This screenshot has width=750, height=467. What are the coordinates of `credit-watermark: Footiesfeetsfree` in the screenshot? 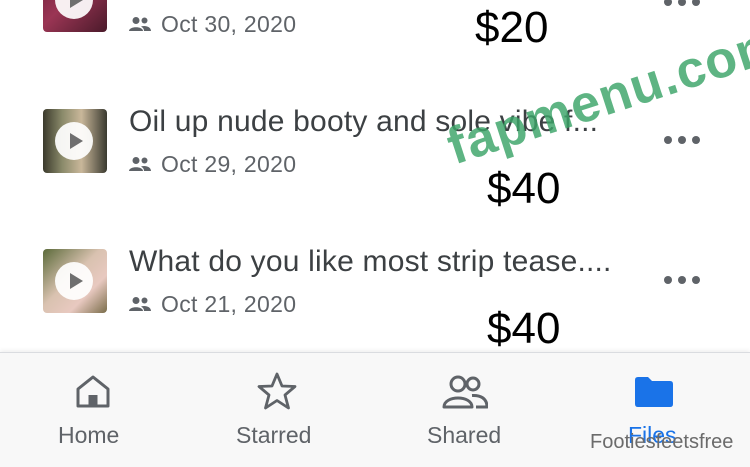 It's located at (662, 442).